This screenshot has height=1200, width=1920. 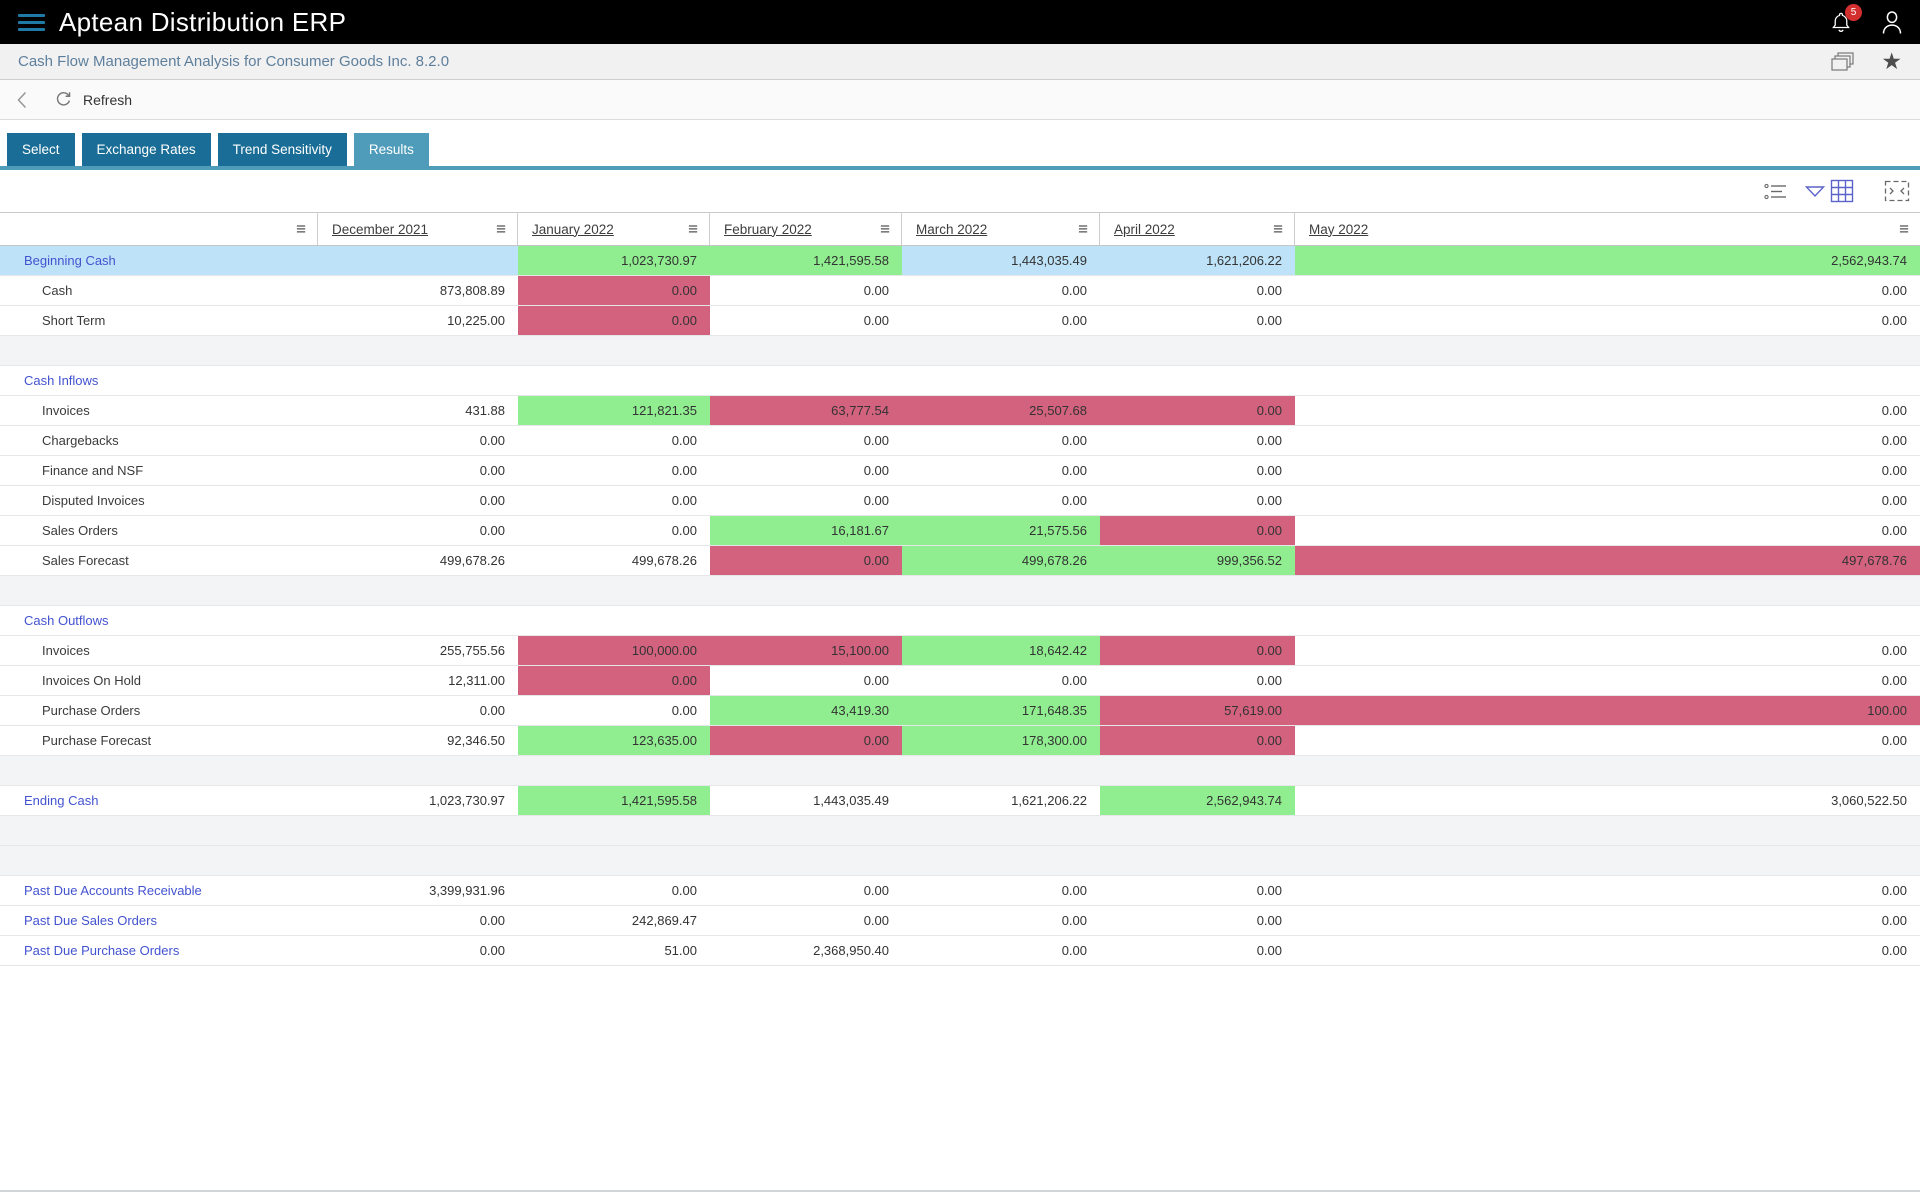 I want to click on favorite-star-icon: ★, so click(x=1891, y=61).